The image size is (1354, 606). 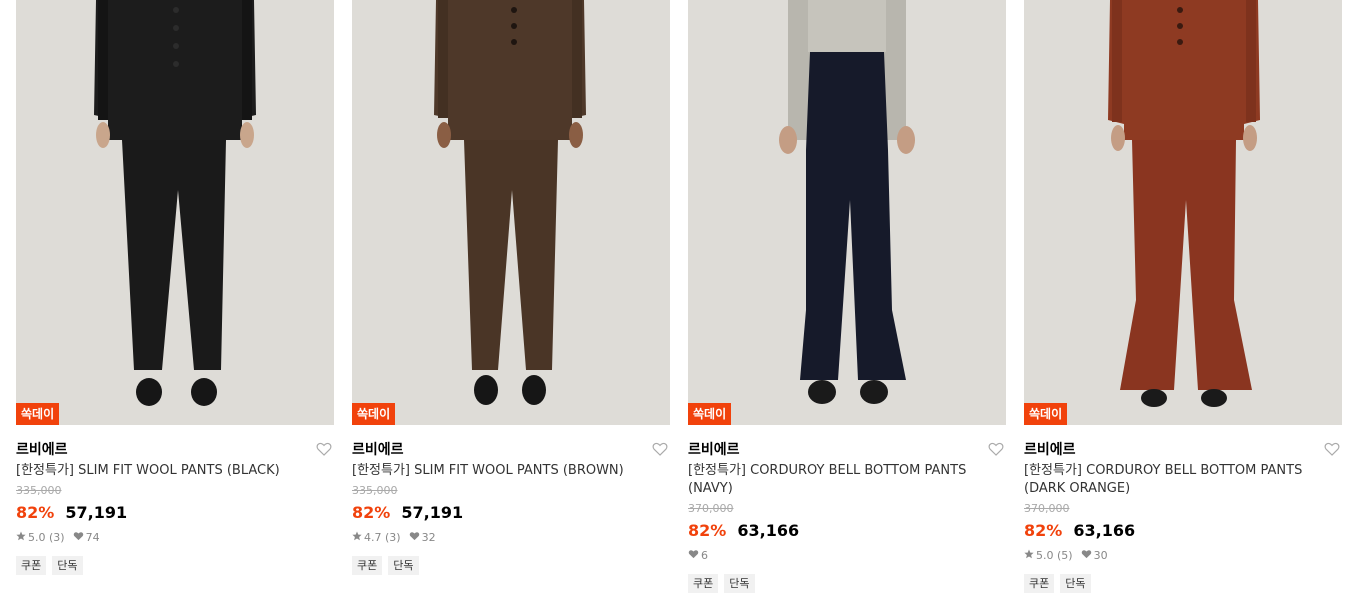 What do you see at coordinates (1100, 555) in the screenshot?
I see `likes-count: 30` at bounding box center [1100, 555].